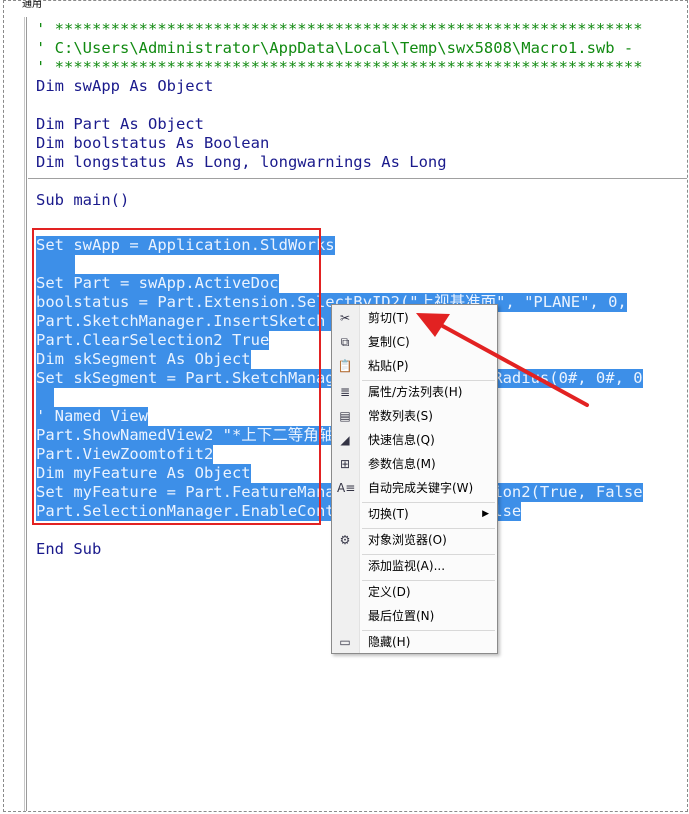  I want to click on annotation-arrow, so click(502, 360).